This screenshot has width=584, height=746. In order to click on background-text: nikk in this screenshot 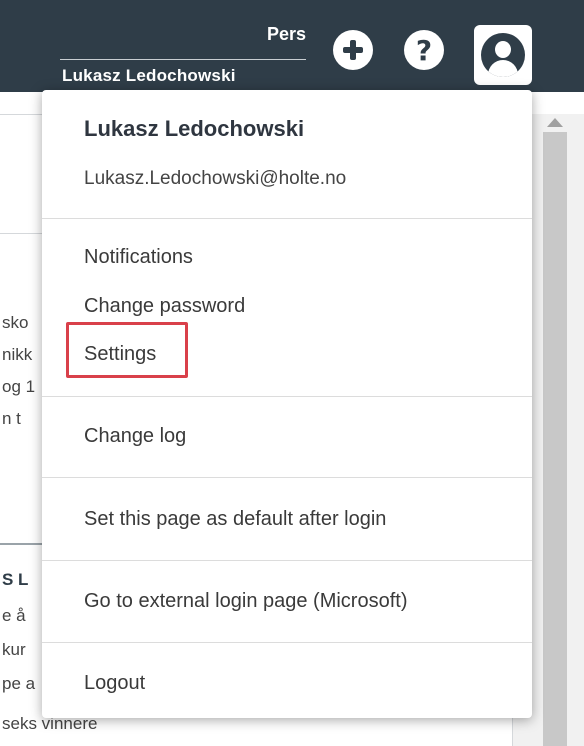, I will do `click(17, 354)`.